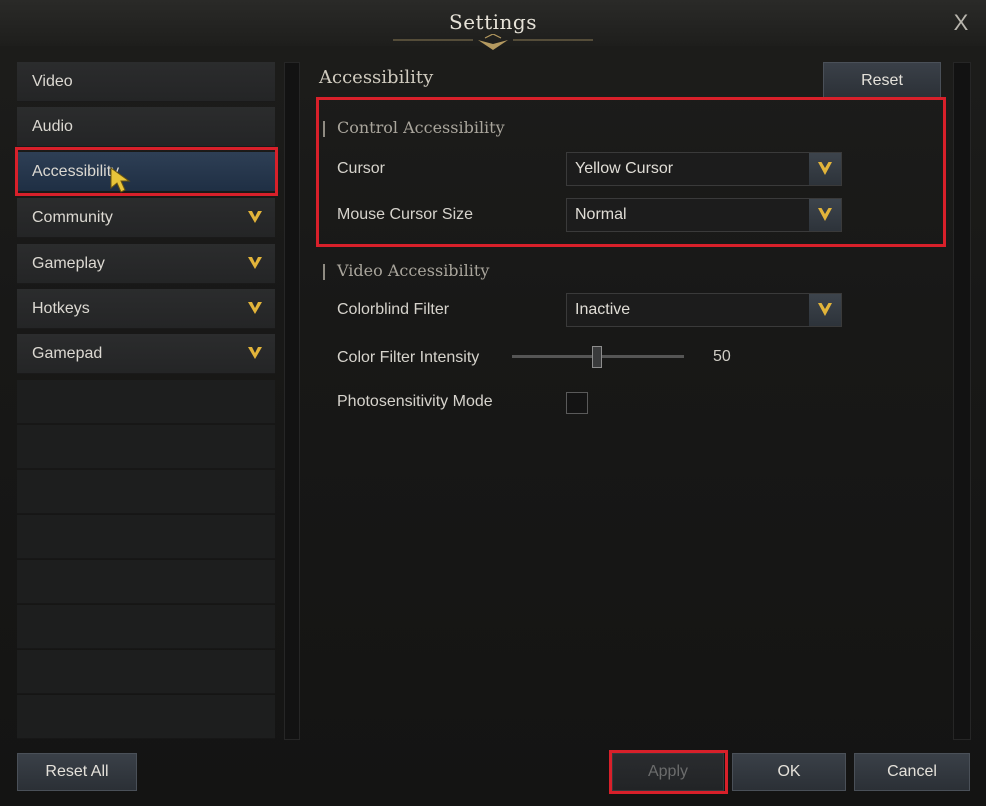  I want to click on sidebar-item-label: Community, so click(72, 217).